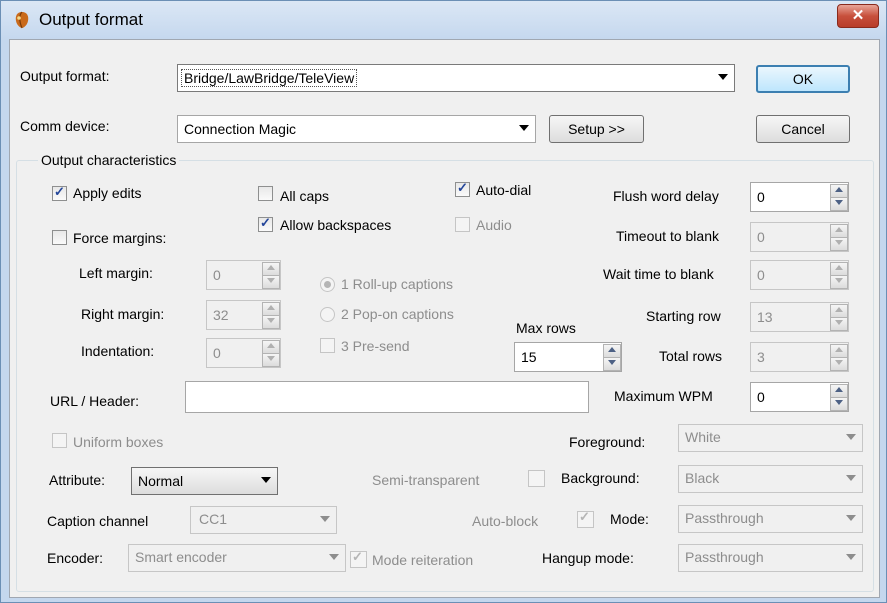 The image size is (887, 603). What do you see at coordinates (336, 225) in the screenshot?
I see `allow-backspaces-label: Allow backspaces` at bounding box center [336, 225].